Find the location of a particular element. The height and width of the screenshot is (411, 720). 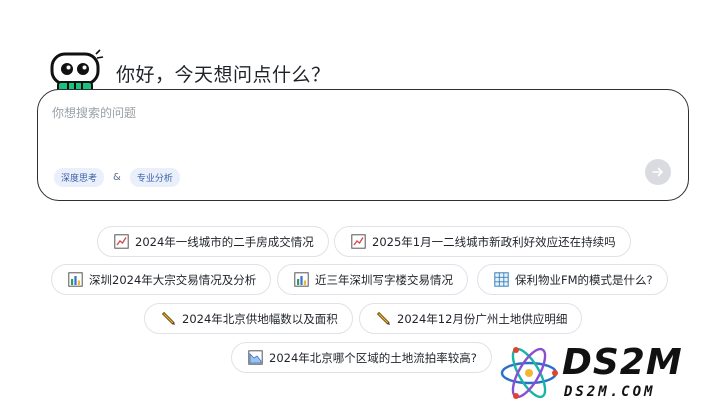

deep-think-chip: 深度思考 is located at coordinates (79, 177).